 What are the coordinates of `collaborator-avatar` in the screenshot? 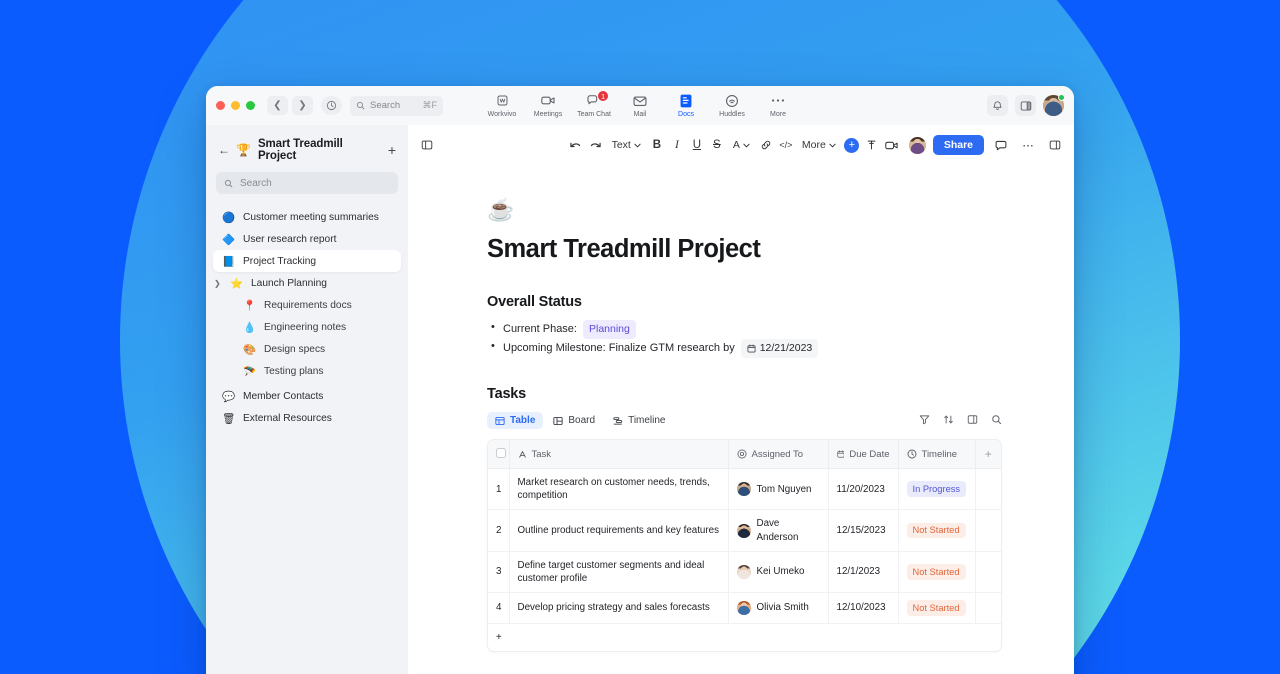 It's located at (917, 145).